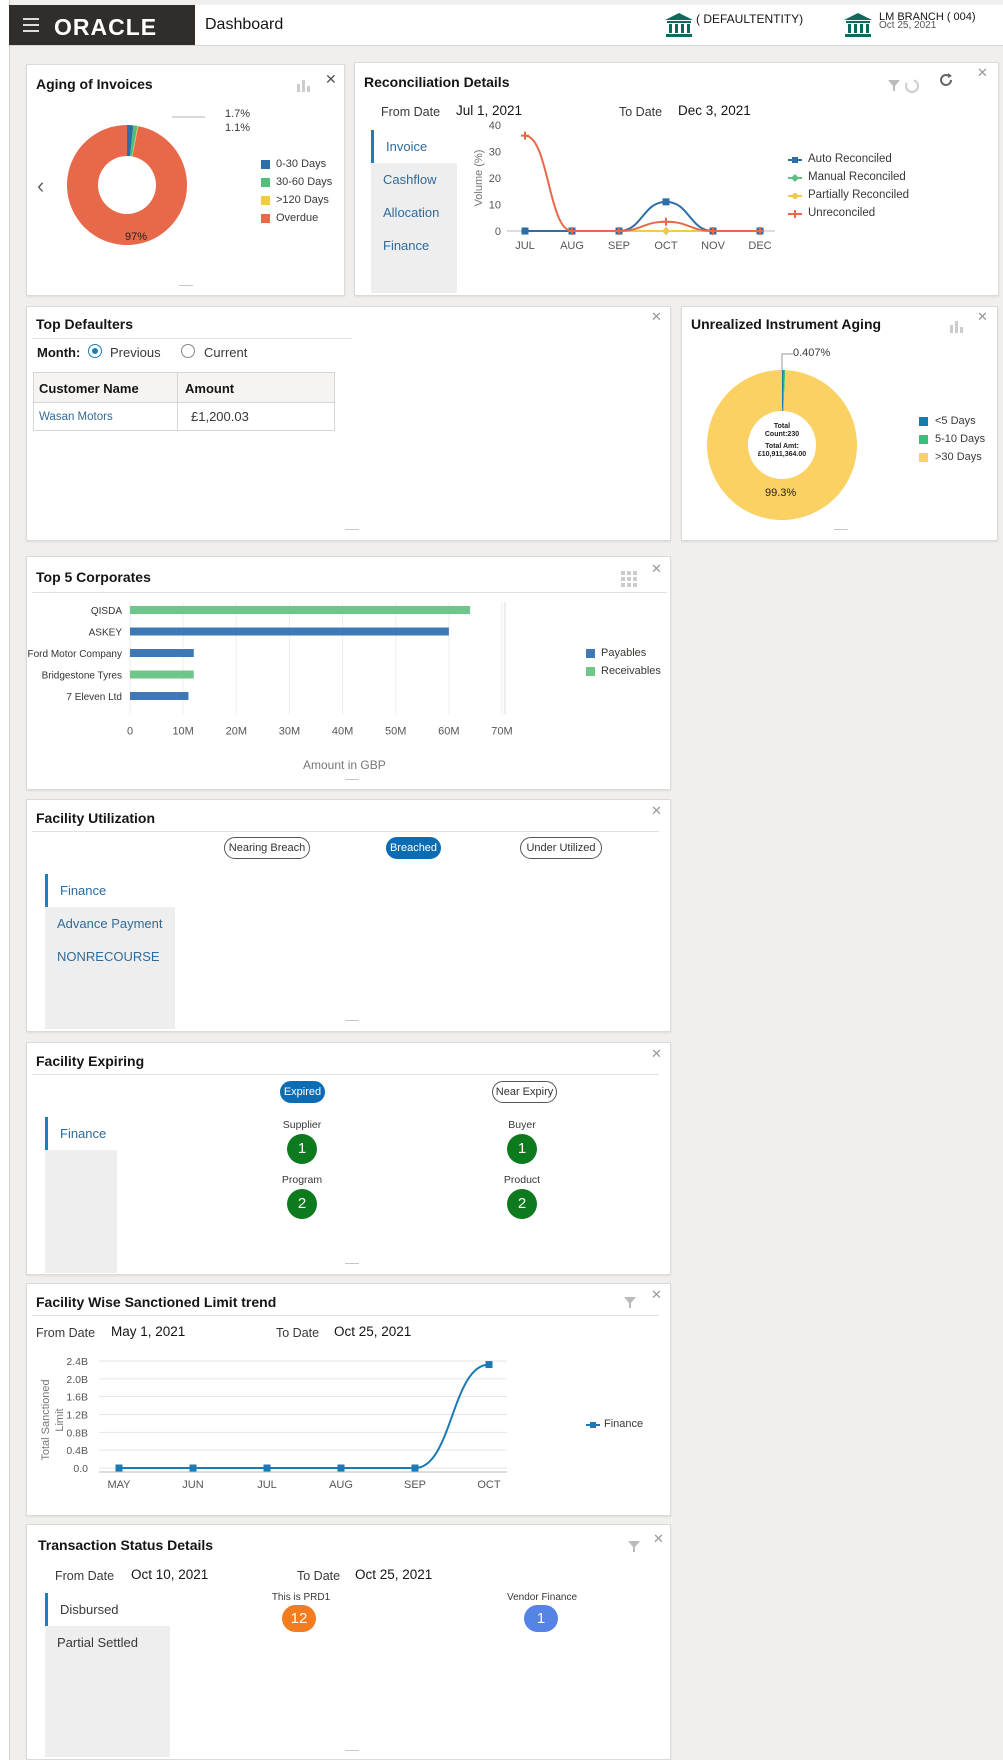 This screenshot has width=1003, height=1760. I want to click on total-amount-line2: £10,911,364.00, so click(782, 454).